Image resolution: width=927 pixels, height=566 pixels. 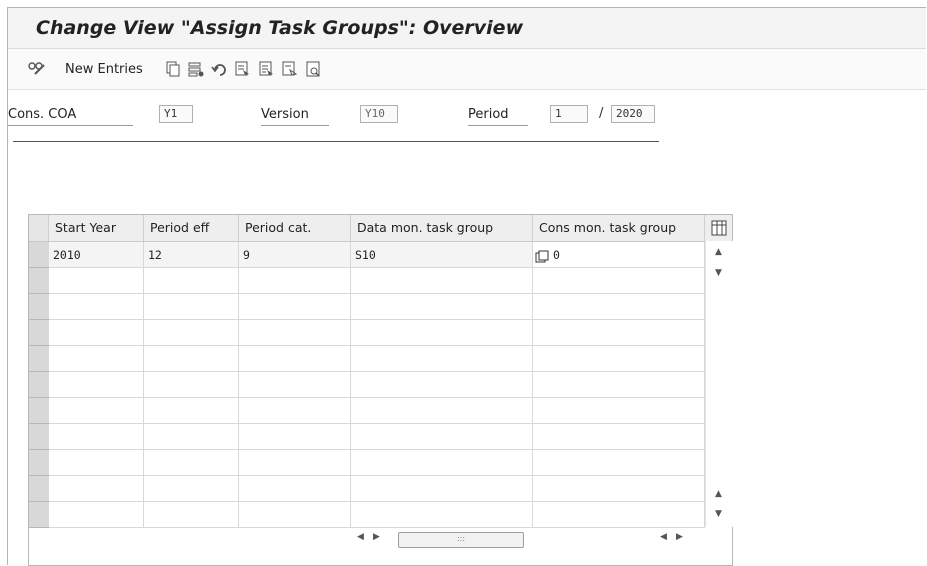 I want to click on scroll-page-up-icon: ▲, so click(x=718, y=494).